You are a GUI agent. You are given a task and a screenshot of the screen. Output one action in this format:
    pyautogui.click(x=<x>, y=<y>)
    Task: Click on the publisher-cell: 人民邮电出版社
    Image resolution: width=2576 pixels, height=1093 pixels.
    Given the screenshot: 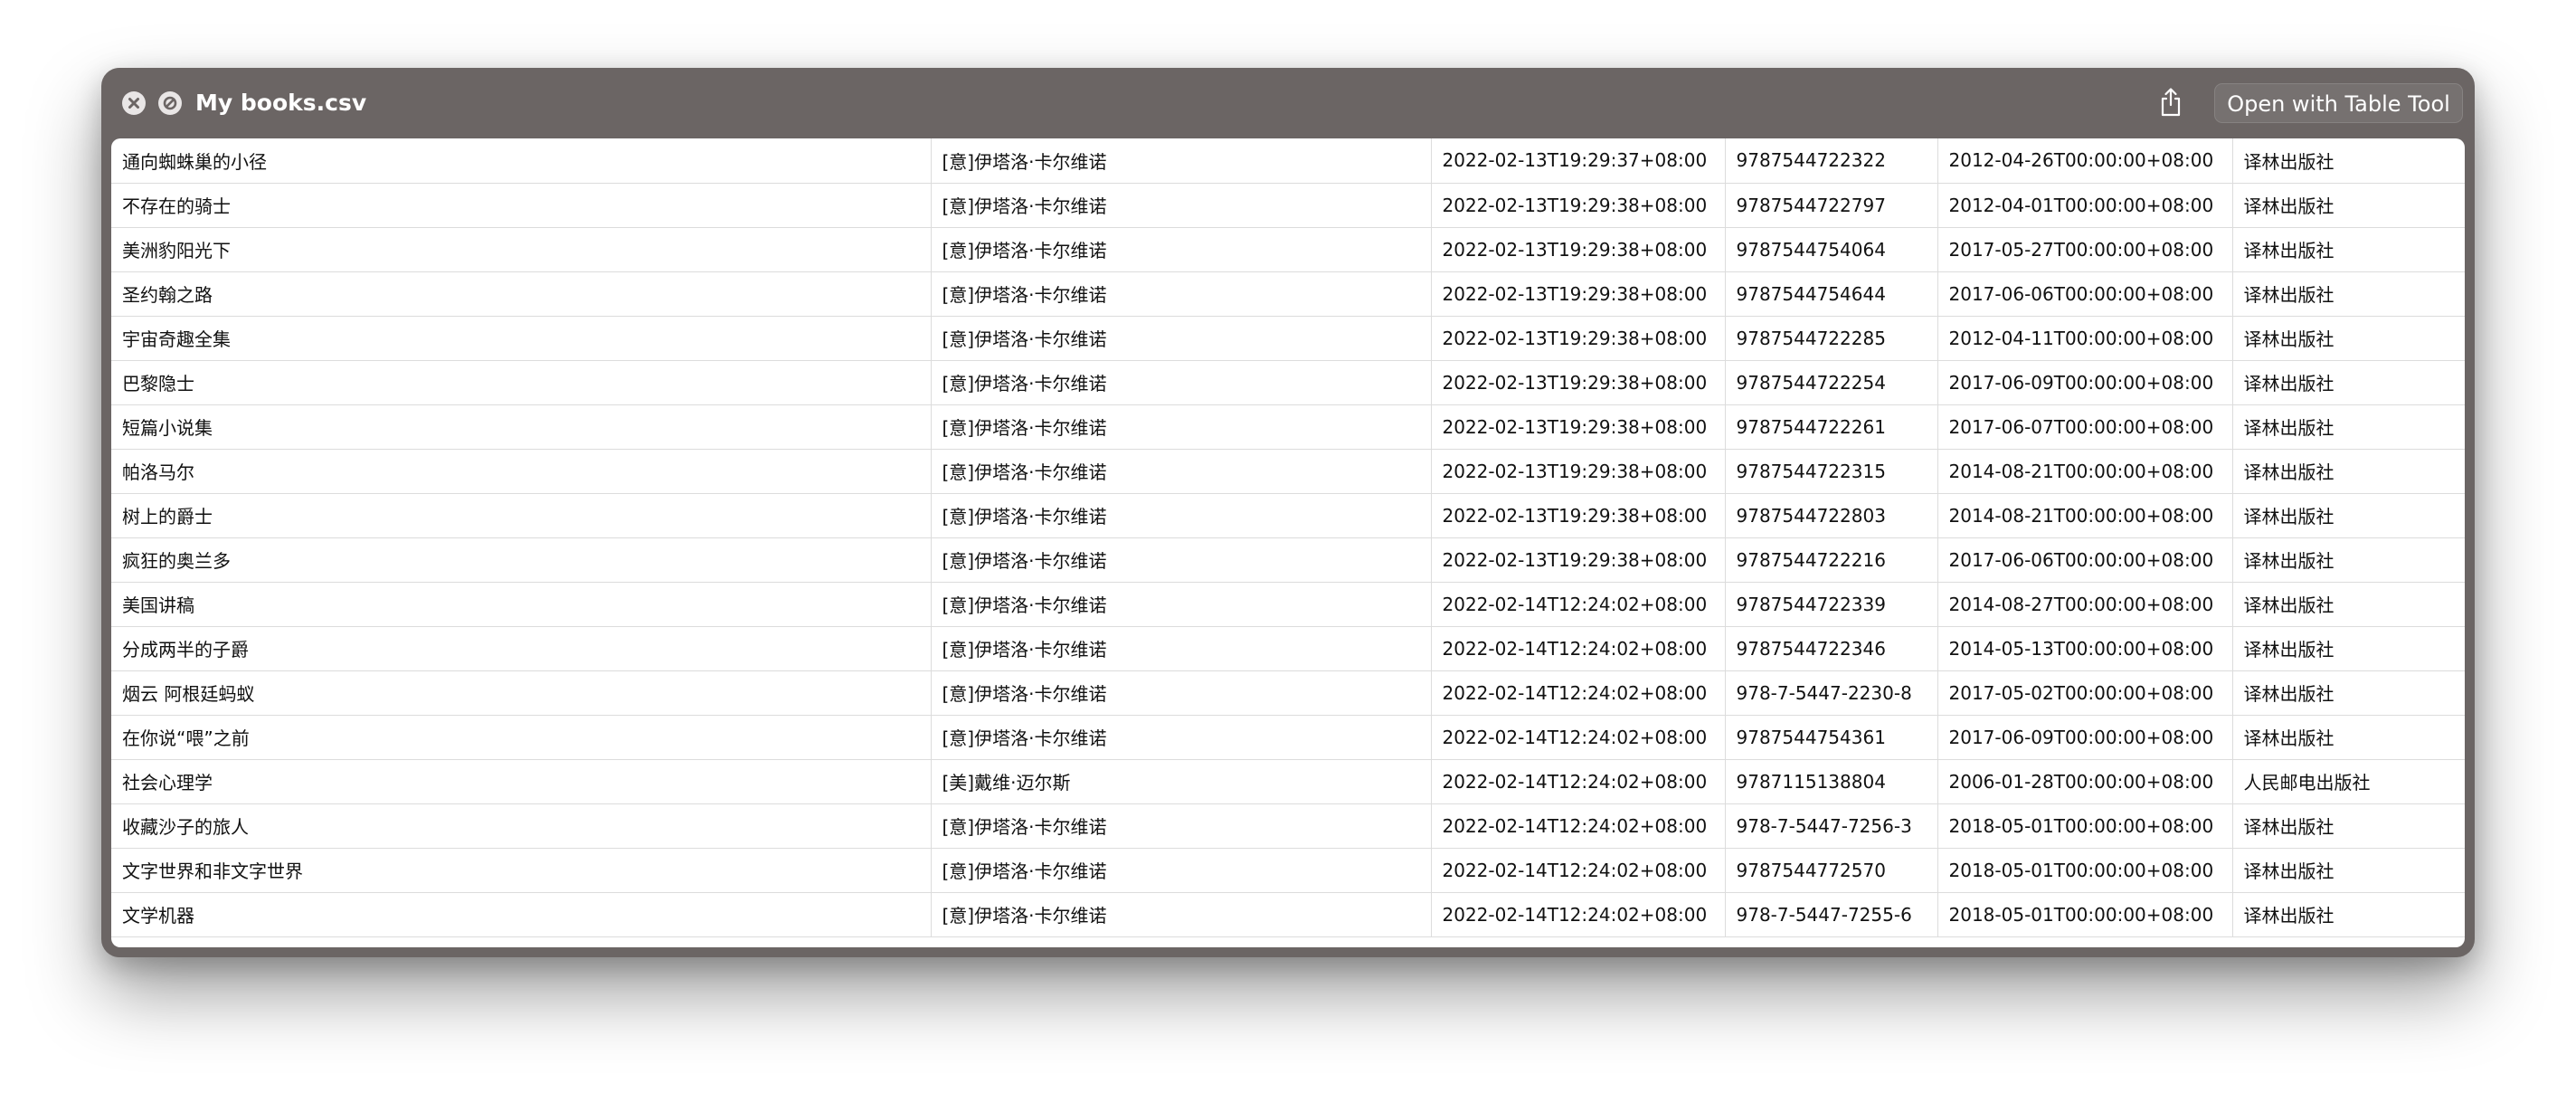 What is the action you would take?
    pyautogui.click(x=2348, y=782)
    